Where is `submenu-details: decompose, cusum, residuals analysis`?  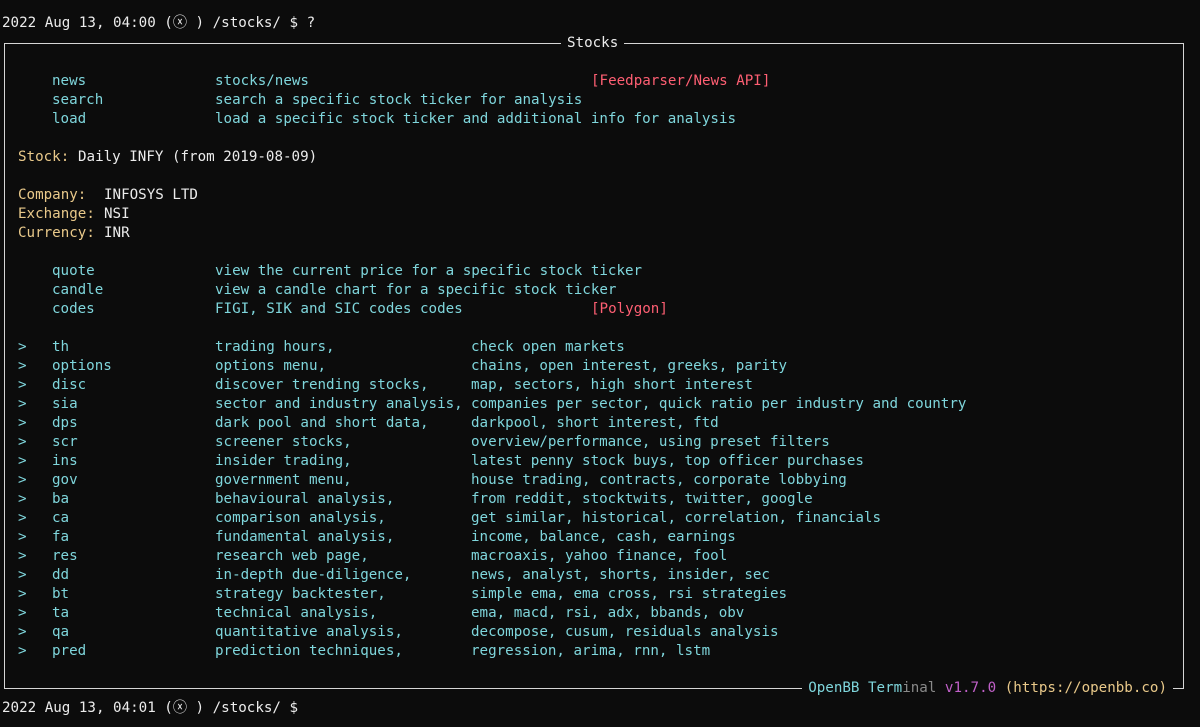 submenu-details: decompose, cusum, residuals analysis is located at coordinates (625, 632).